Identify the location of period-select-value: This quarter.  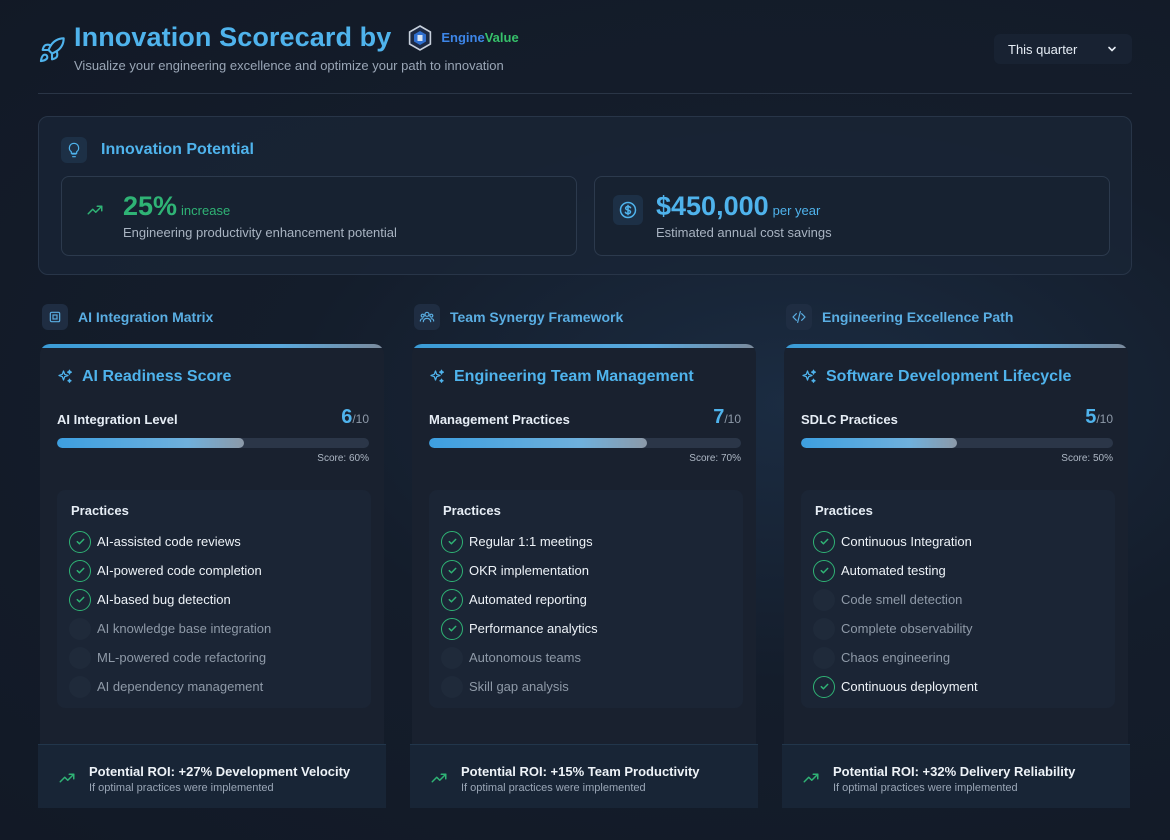
(1043, 49).